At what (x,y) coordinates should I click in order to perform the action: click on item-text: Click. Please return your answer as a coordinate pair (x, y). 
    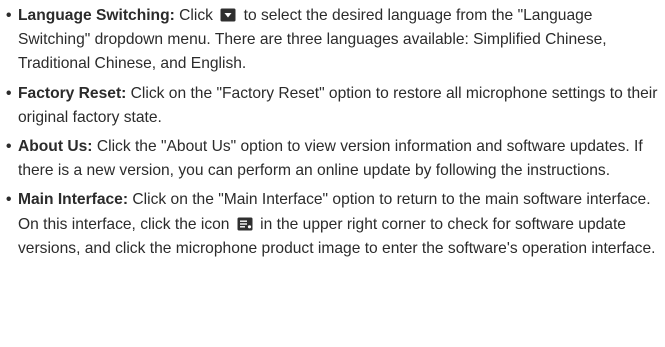
    Looking at the image, I should click on (196, 15).